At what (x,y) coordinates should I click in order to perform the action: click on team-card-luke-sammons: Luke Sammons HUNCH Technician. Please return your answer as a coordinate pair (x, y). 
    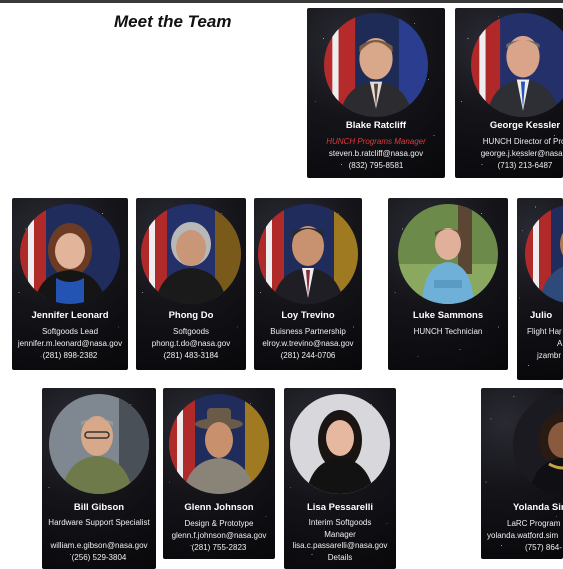
    Looking at the image, I should click on (448, 284).